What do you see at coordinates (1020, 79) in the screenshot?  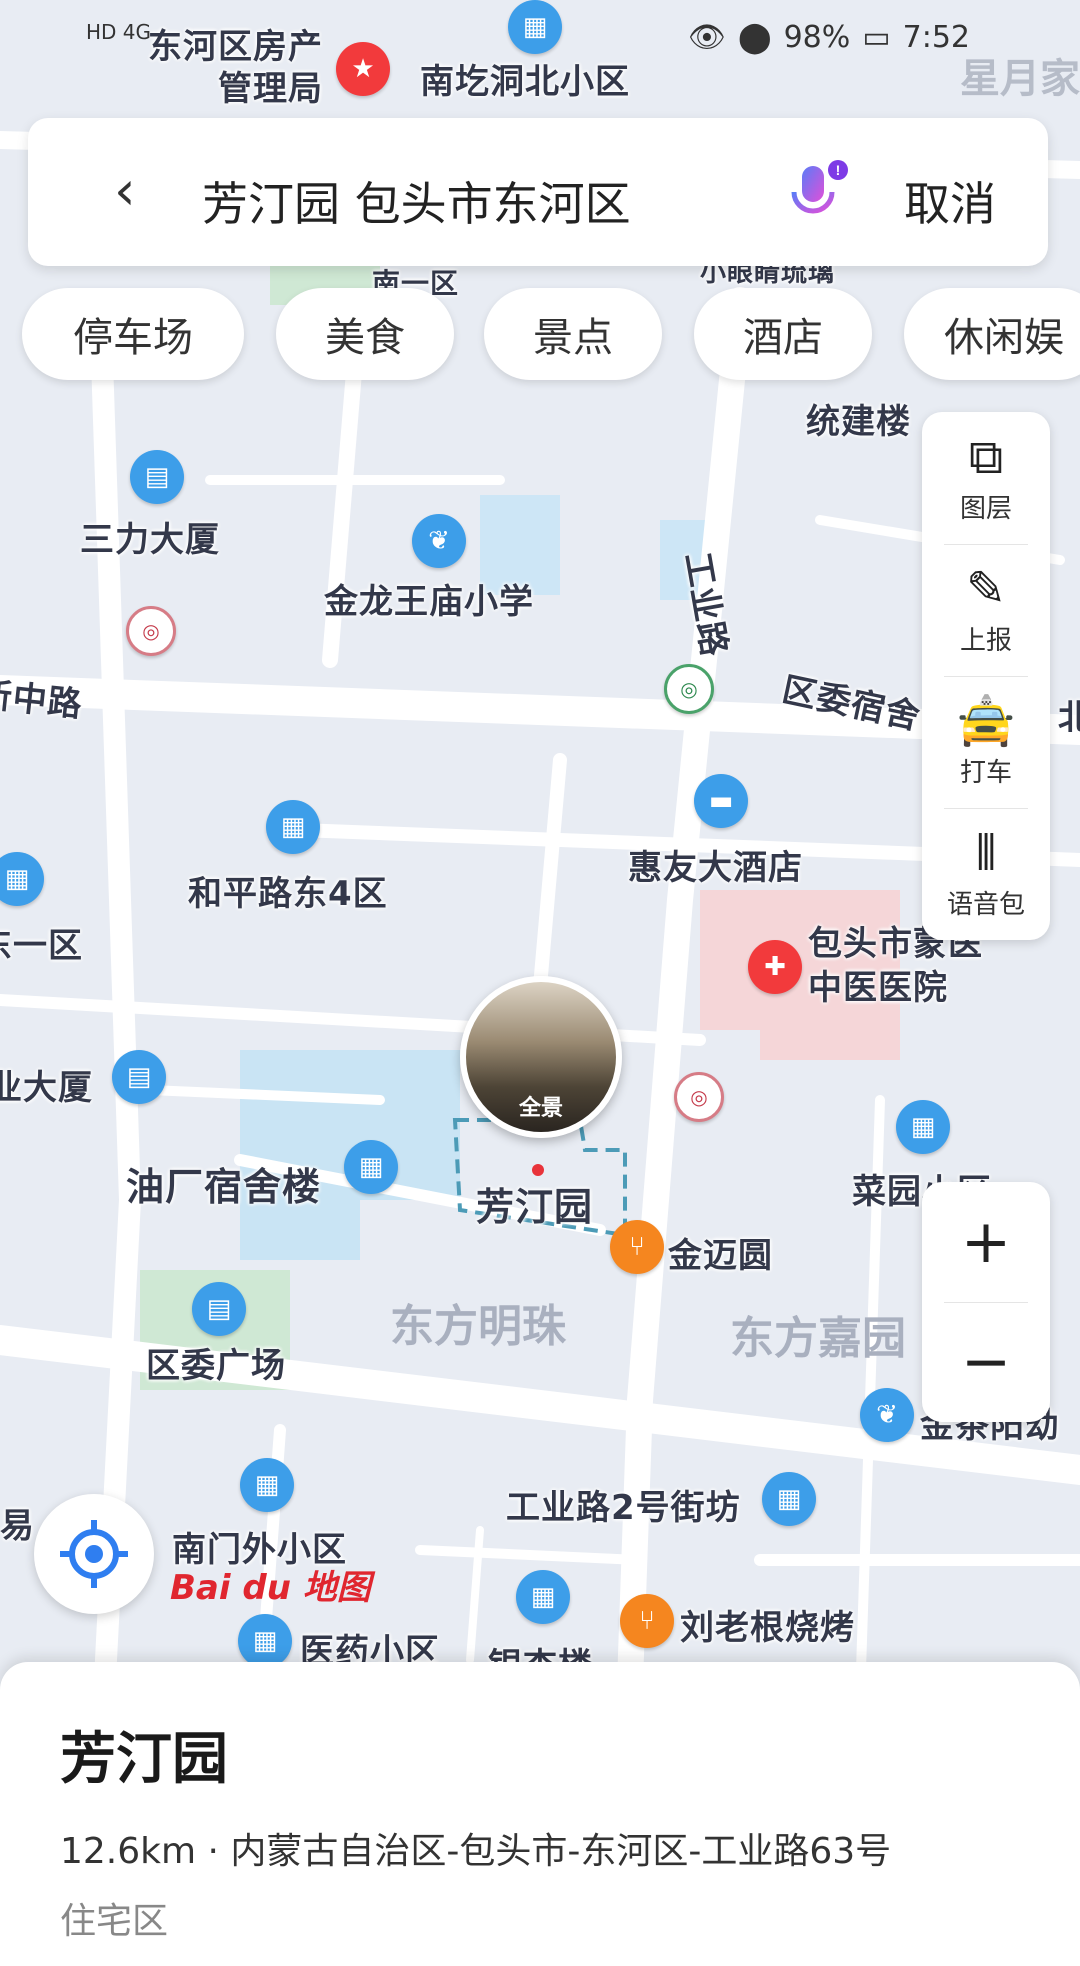 I see `watermark: 星月家` at bounding box center [1020, 79].